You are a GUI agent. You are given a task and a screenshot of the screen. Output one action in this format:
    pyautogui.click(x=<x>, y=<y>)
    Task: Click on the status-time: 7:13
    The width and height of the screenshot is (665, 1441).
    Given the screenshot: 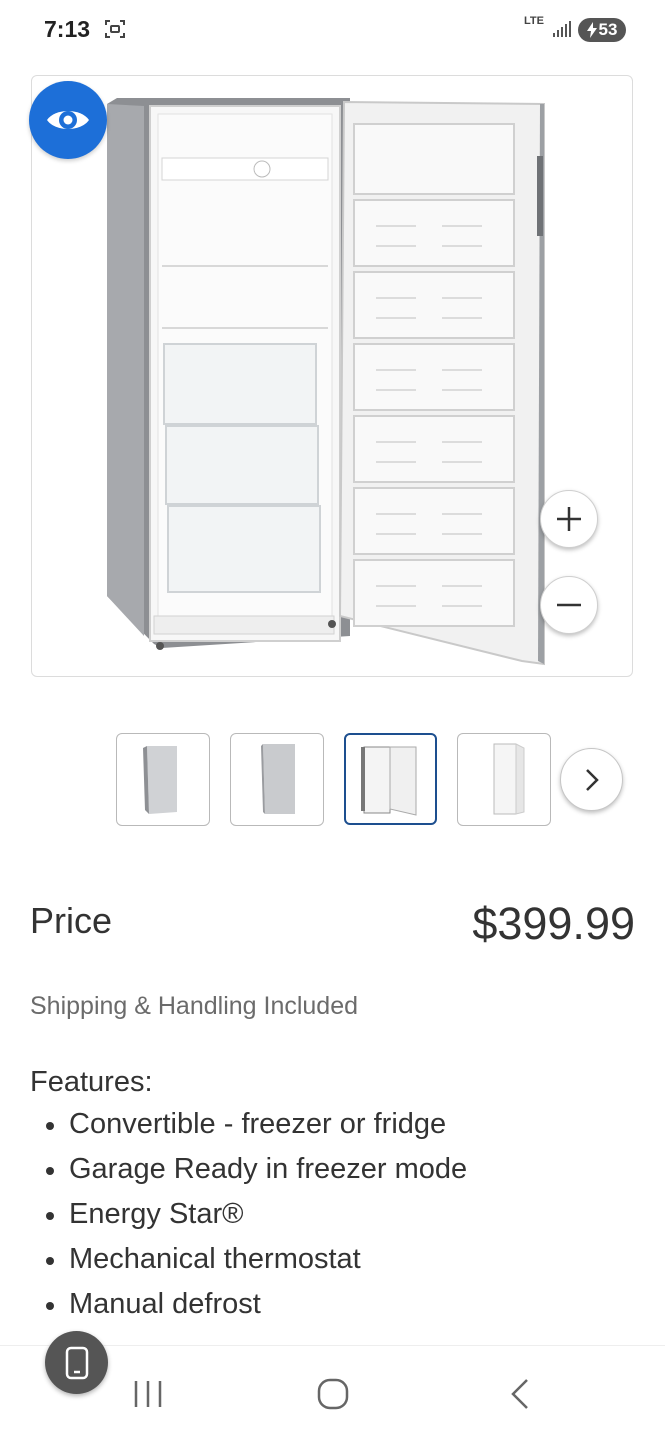 What is the action you would take?
    pyautogui.click(x=67, y=29)
    